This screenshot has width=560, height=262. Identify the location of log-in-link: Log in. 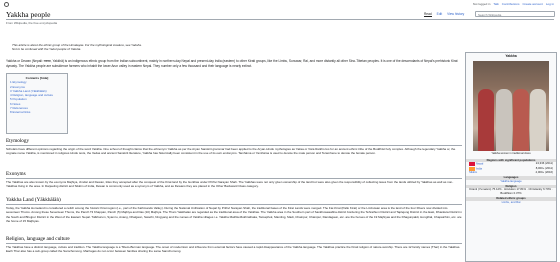
(550, 4).